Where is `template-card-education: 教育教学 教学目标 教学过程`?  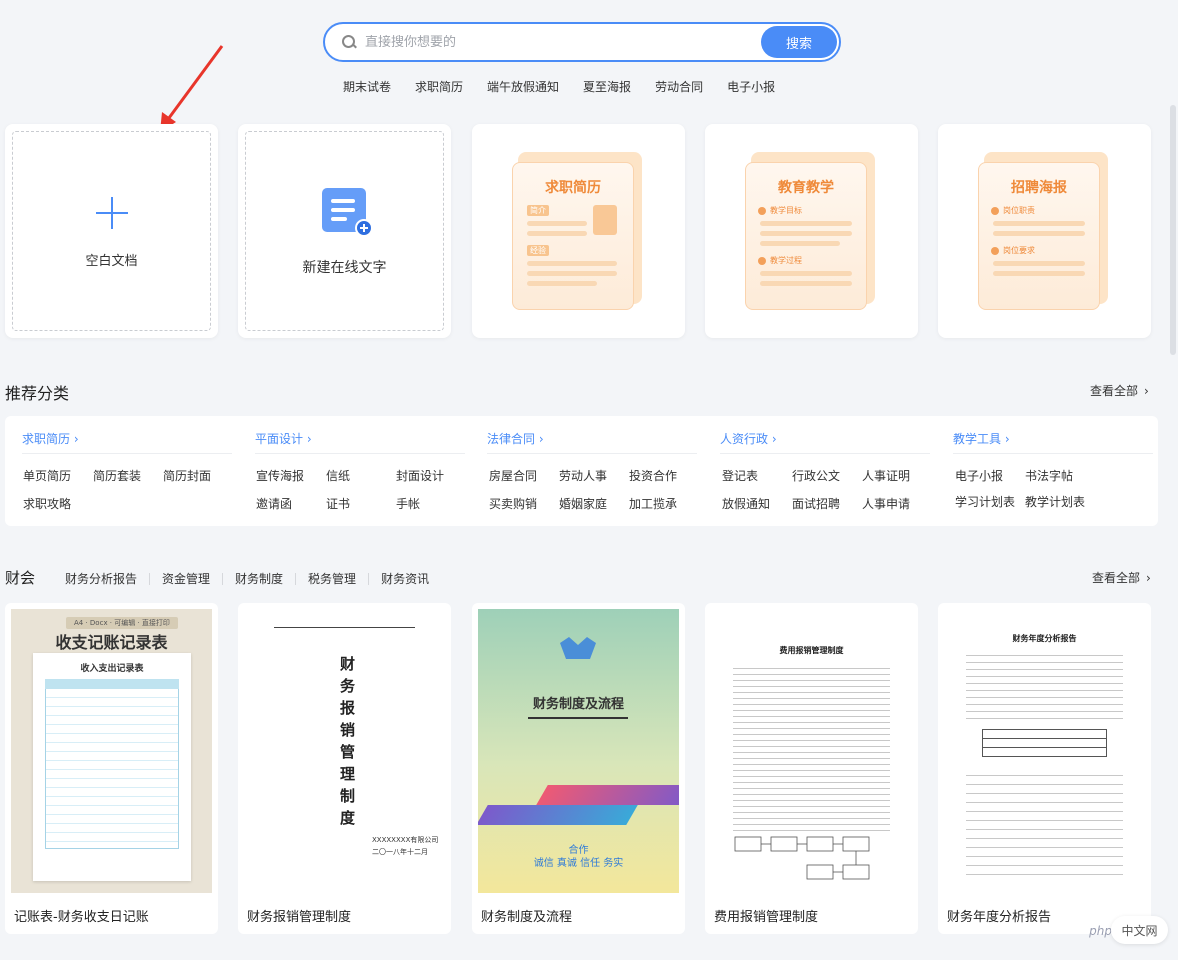 template-card-education: 教育教学 教学目标 教学过程 is located at coordinates (811, 231).